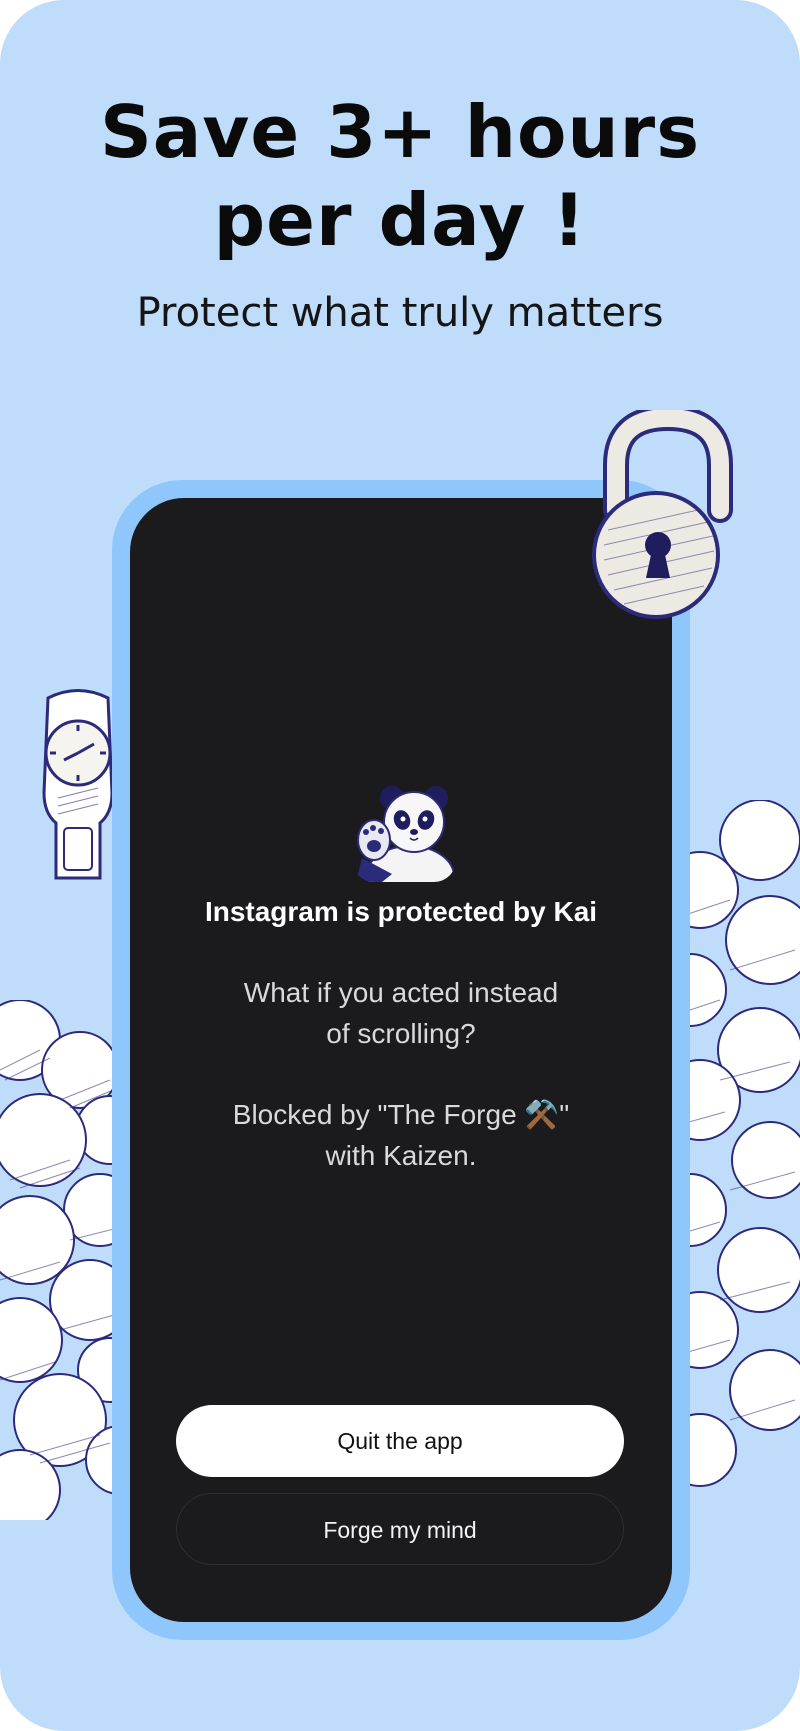 The image size is (800, 1731). What do you see at coordinates (400, 313) in the screenshot?
I see `subtitle: Protect what truly matters` at bounding box center [400, 313].